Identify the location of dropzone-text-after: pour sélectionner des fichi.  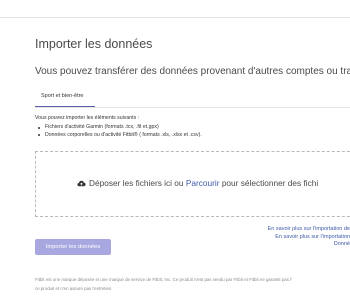
(269, 183).